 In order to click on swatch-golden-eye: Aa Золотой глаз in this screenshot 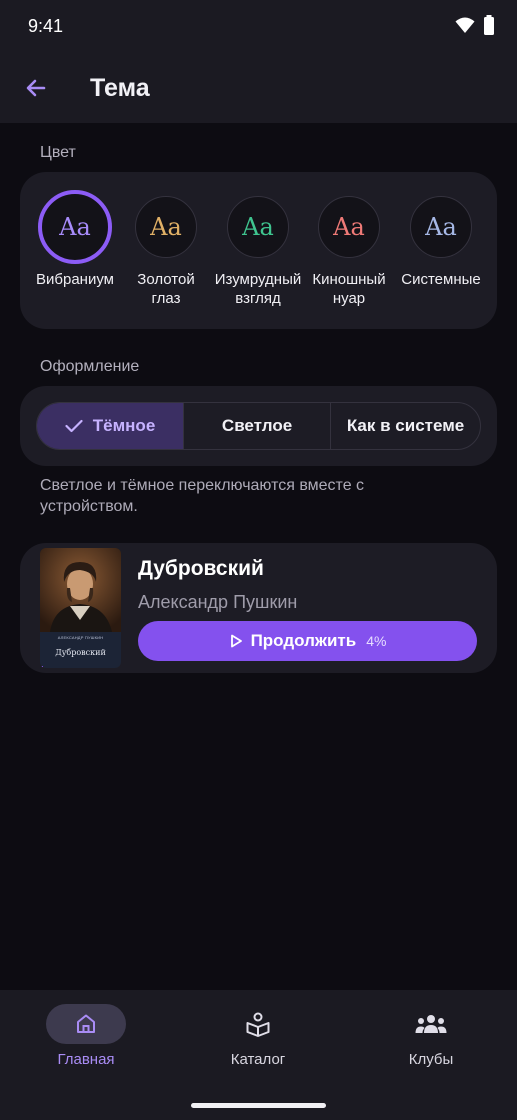, I will do `click(166, 249)`.